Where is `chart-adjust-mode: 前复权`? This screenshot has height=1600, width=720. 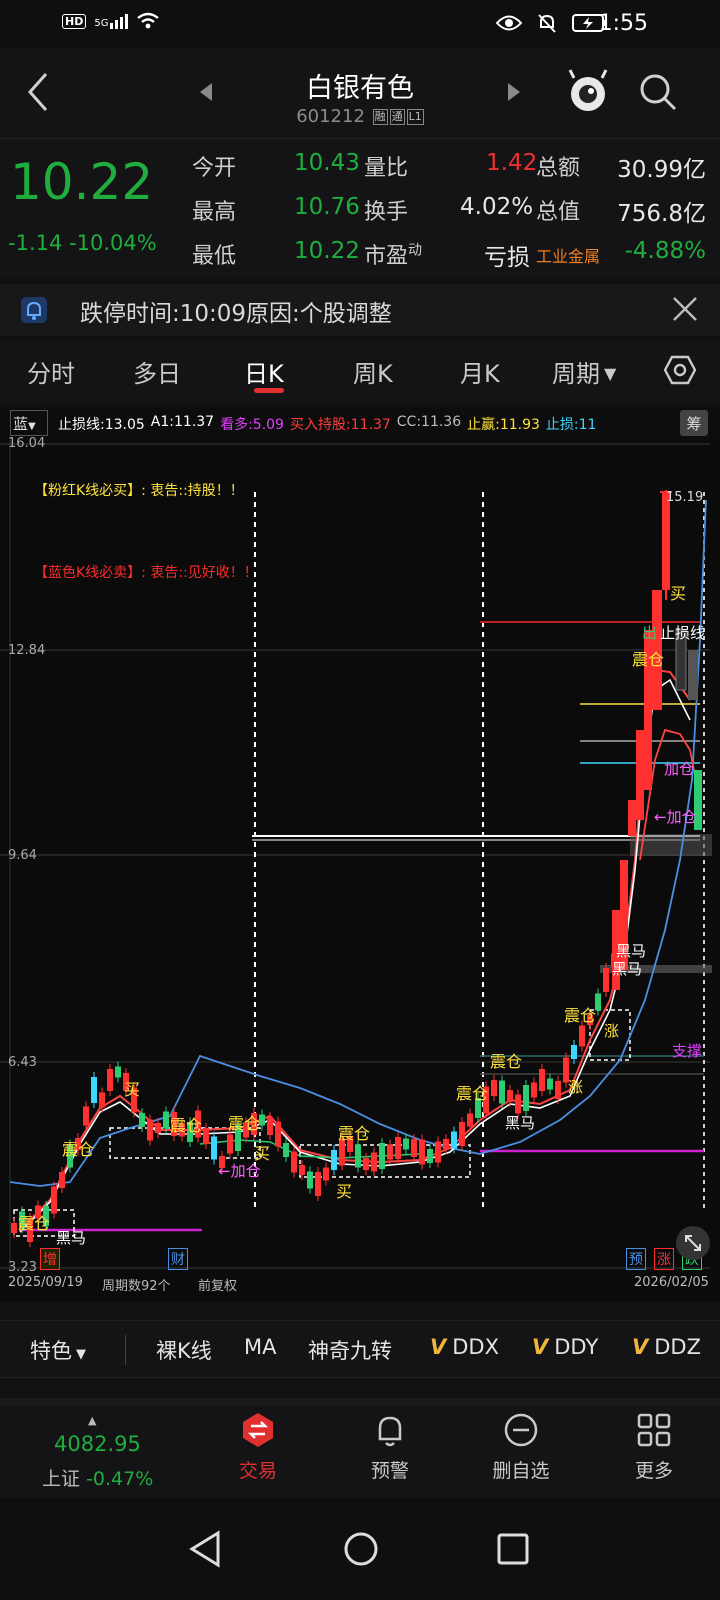 chart-adjust-mode: 前复权 is located at coordinates (217, 1284).